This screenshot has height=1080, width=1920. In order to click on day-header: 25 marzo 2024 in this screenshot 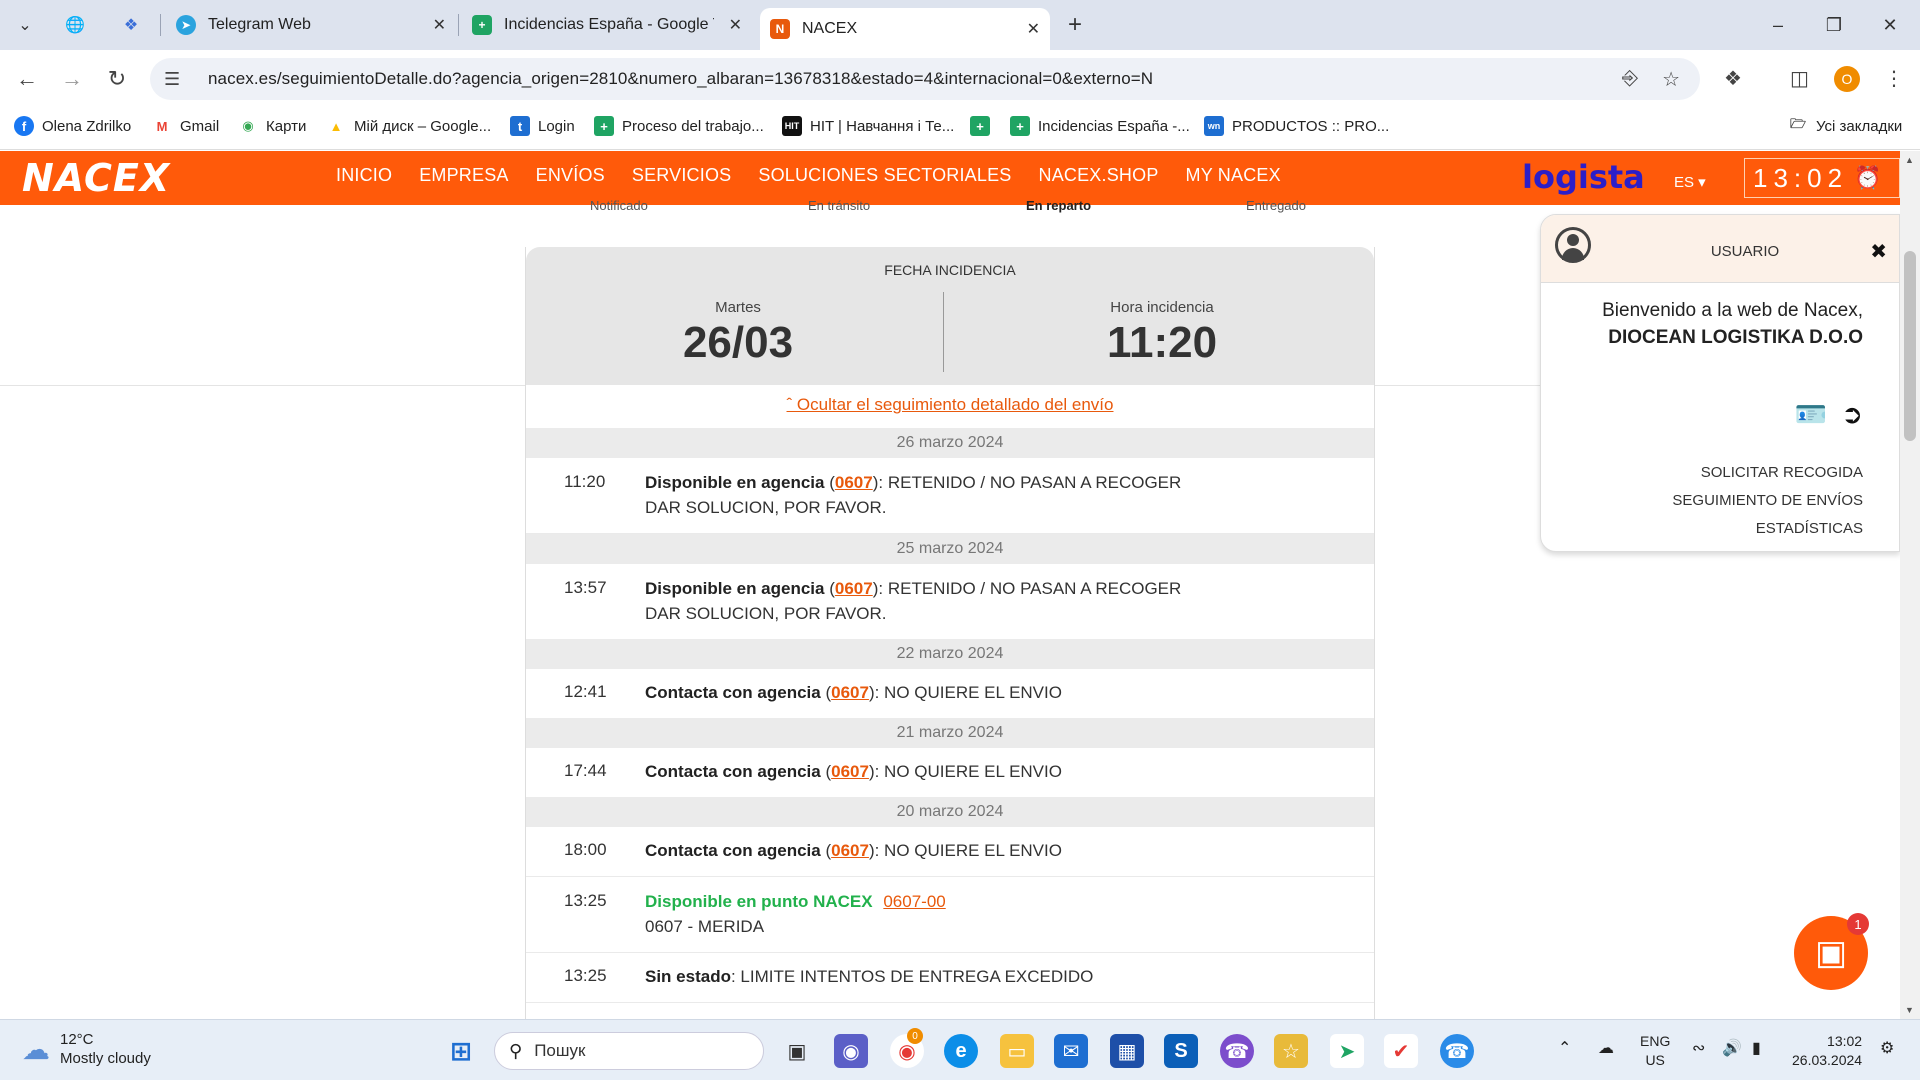, I will do `click(950, 549)`.